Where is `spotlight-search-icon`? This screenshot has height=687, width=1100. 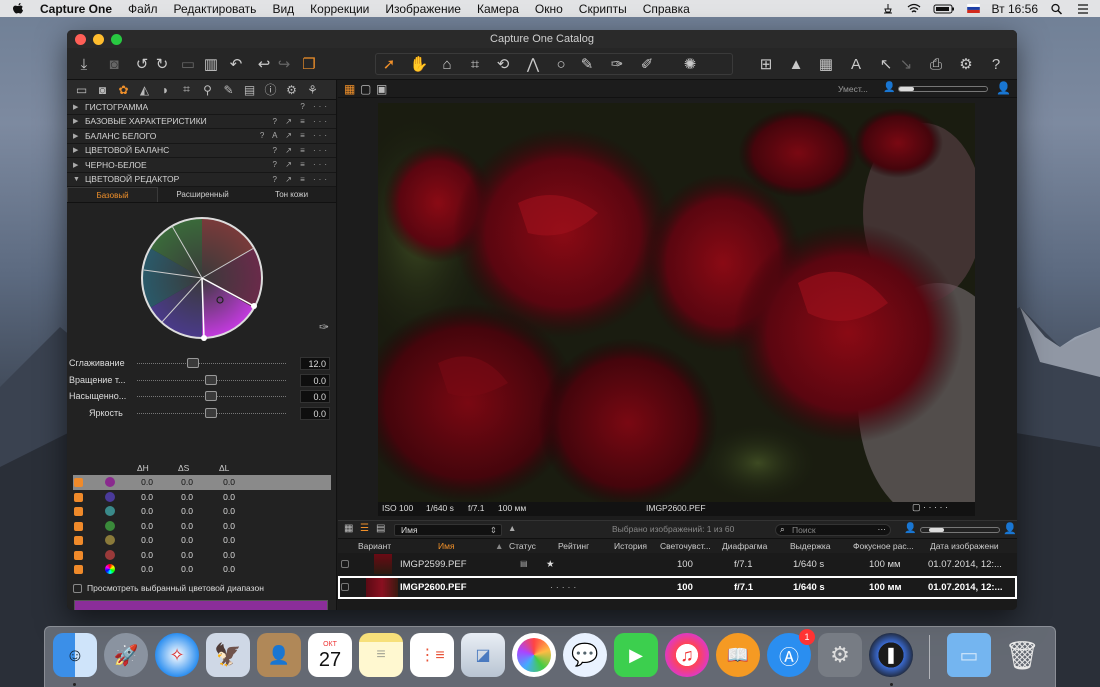 spotlight-search-icon is located at coordinates (1057, 9).